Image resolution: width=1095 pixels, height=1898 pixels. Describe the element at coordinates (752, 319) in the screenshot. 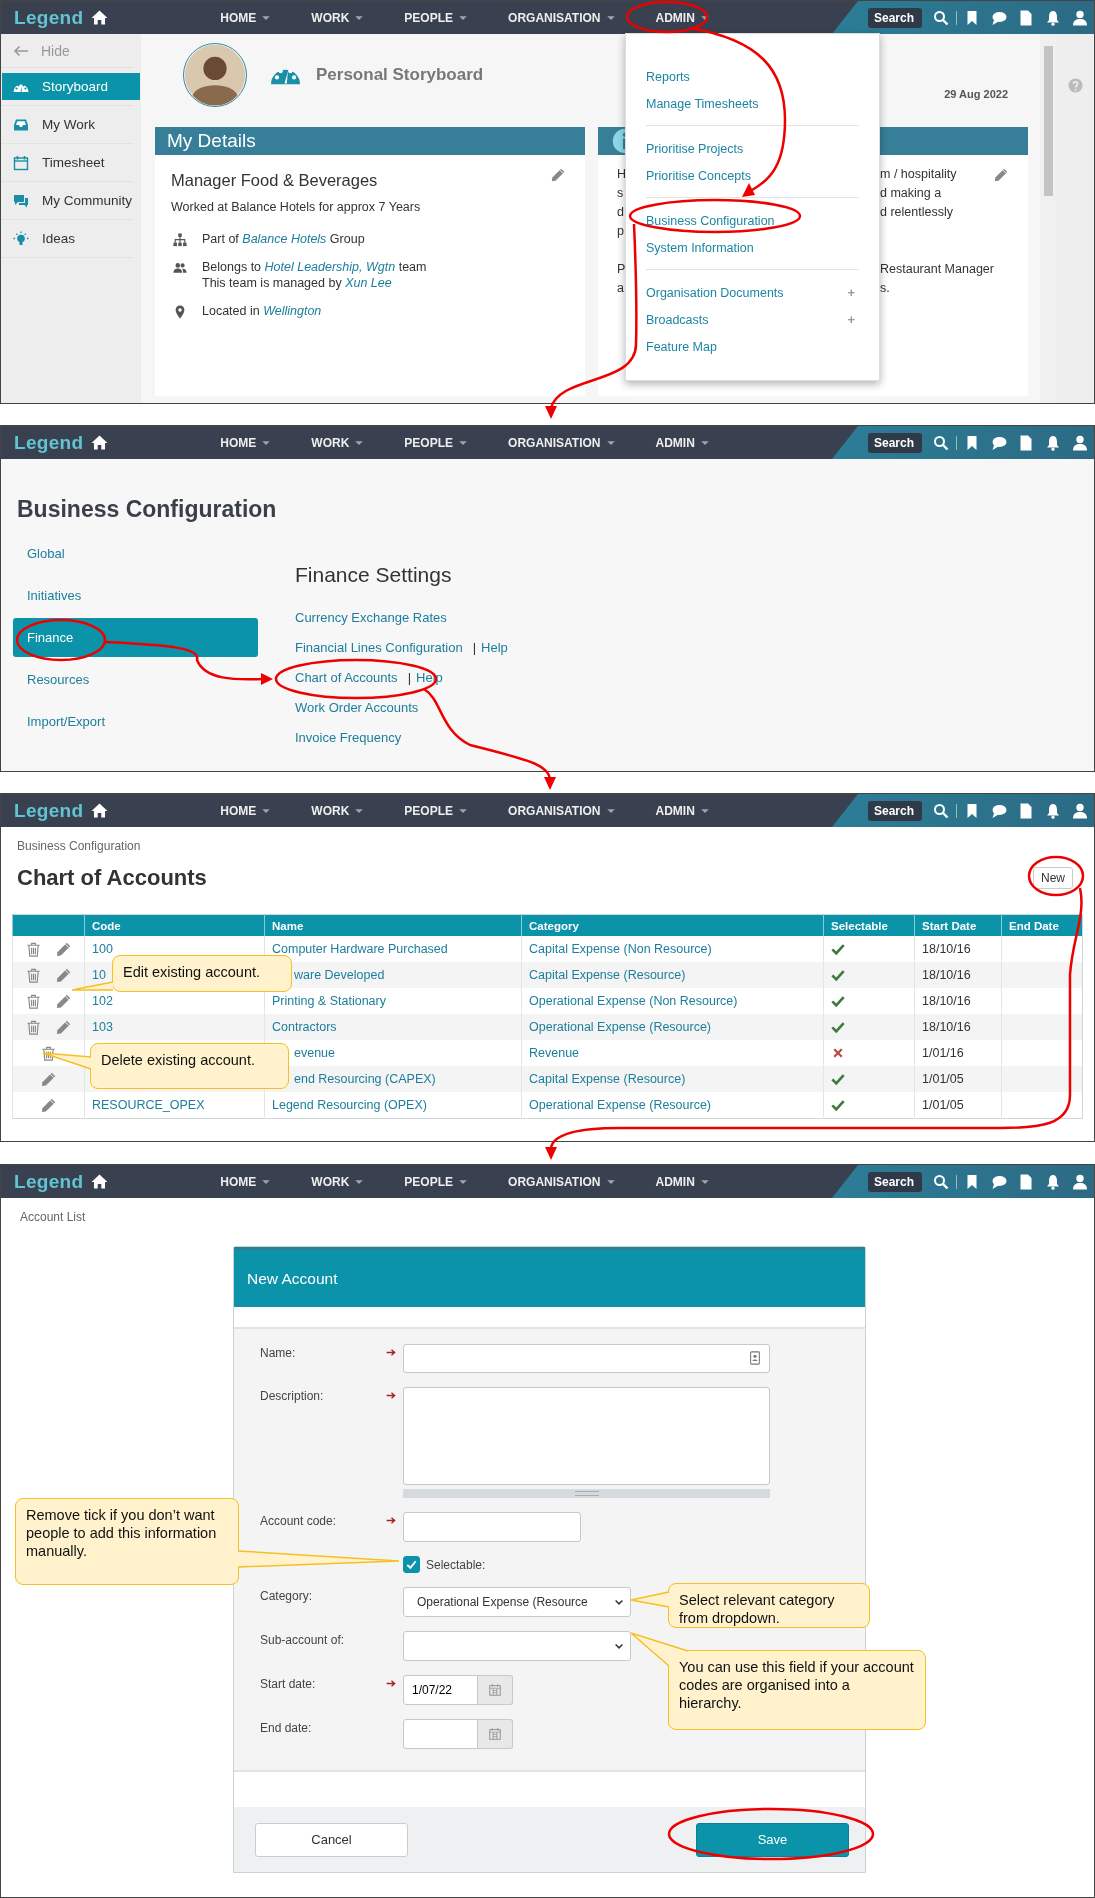

I see `menu-item: Broadcasts +` at that location.